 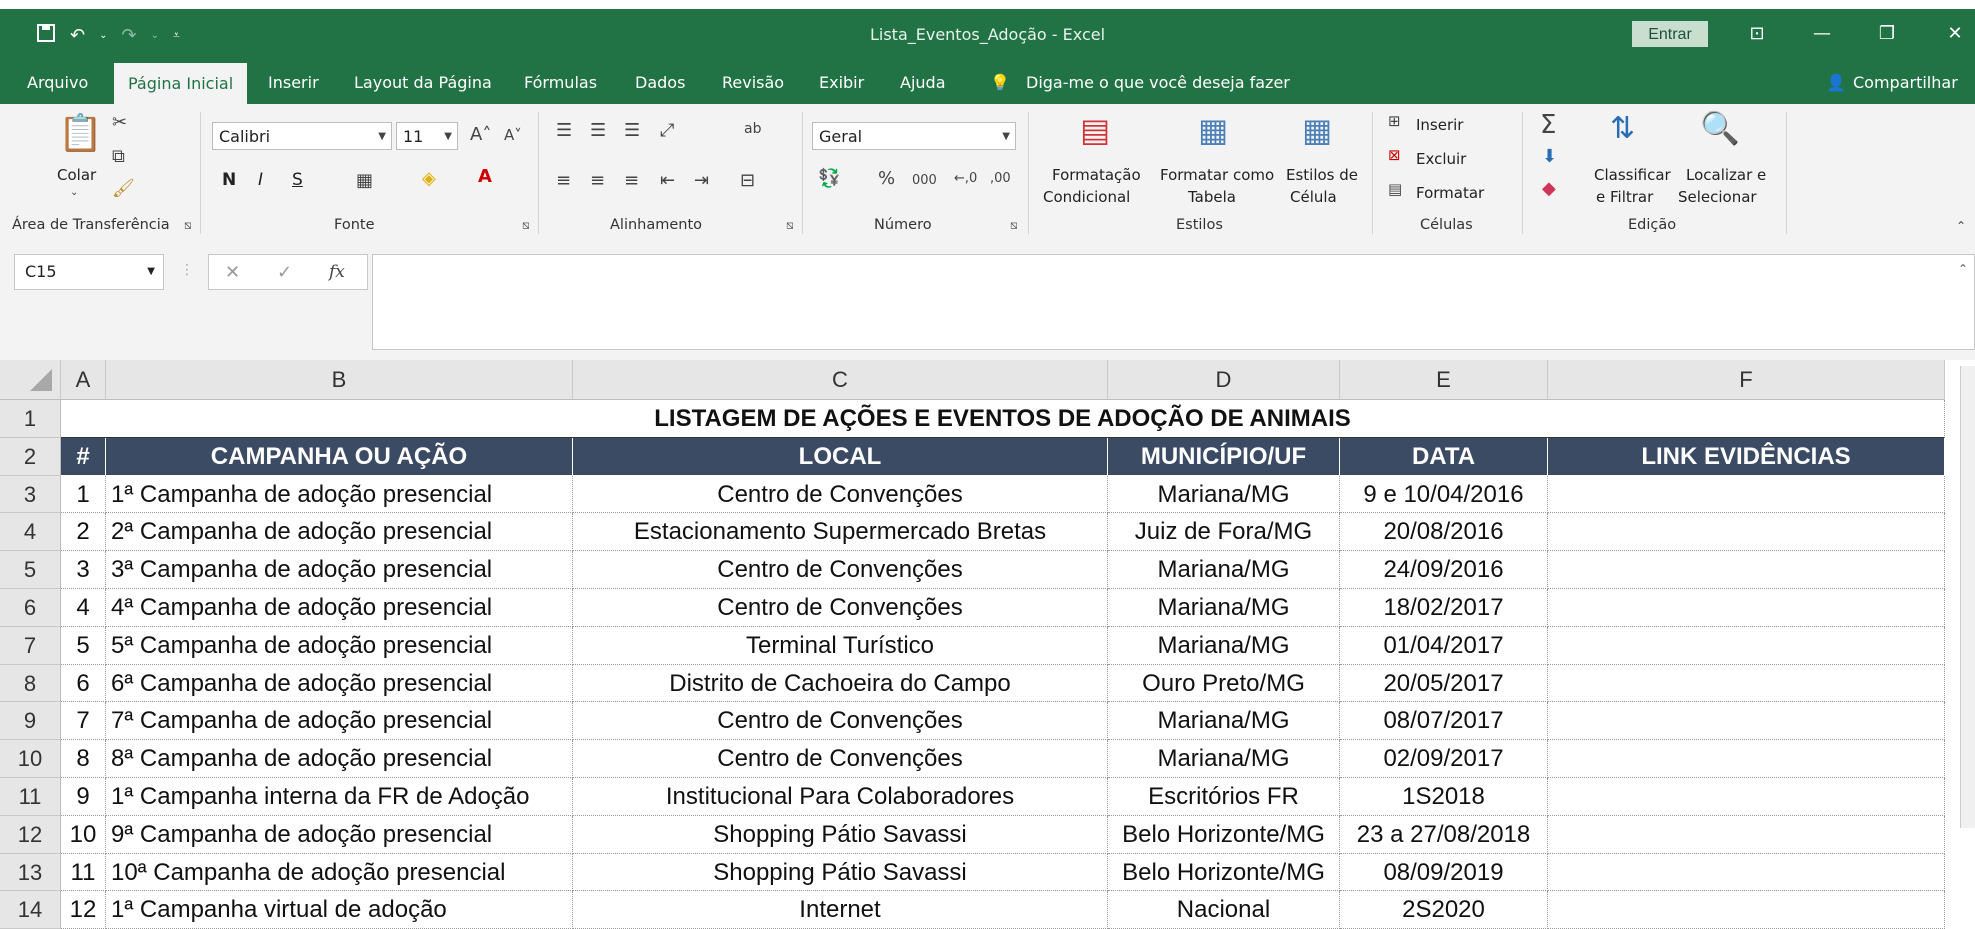 What do you see at coordinates (83, 570) in the screenshot?
I see `table-cell: 3` at bounding box center [83, 570].